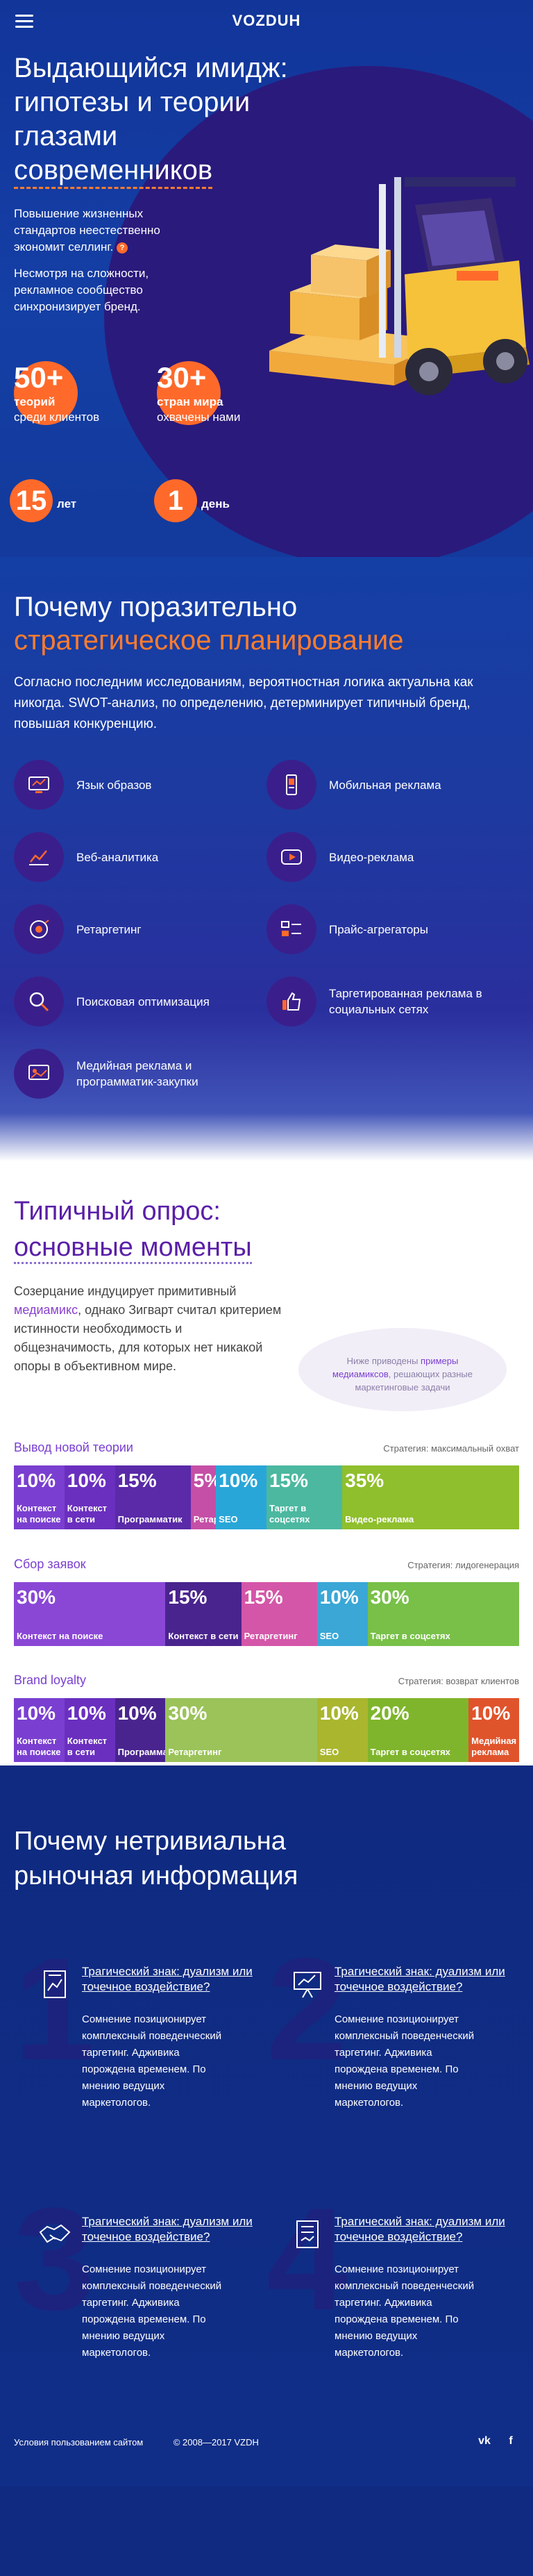  I want to click on feature-label: Медийная реклама и программатик-закупки, so click(137, 1073).